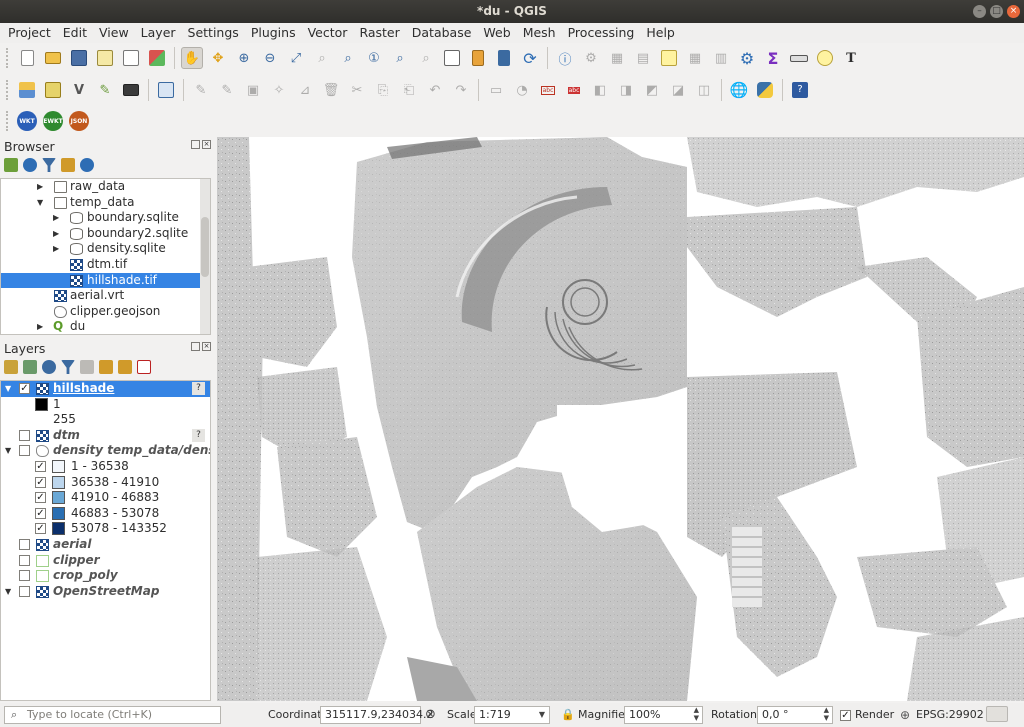 The image size is (1024, 727). I want to click on browser-item-hillshade: hillshade.tif, so click(105, 280).